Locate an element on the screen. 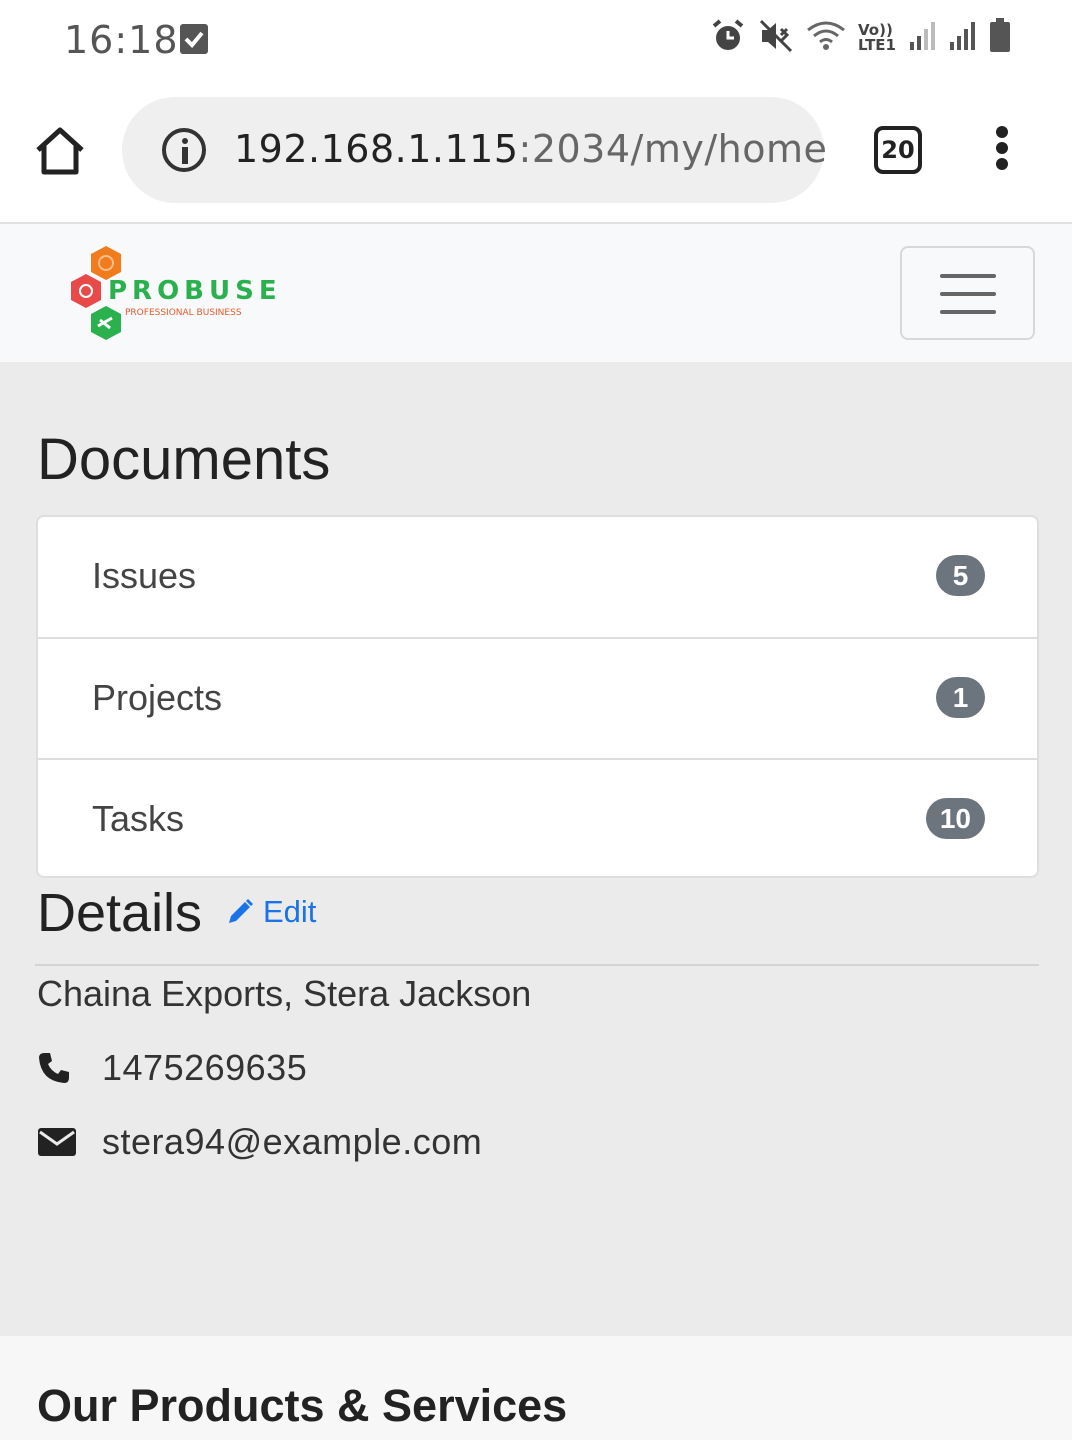 The image size is (1072, 1440). details-divider is located at coordinates (537, 965).